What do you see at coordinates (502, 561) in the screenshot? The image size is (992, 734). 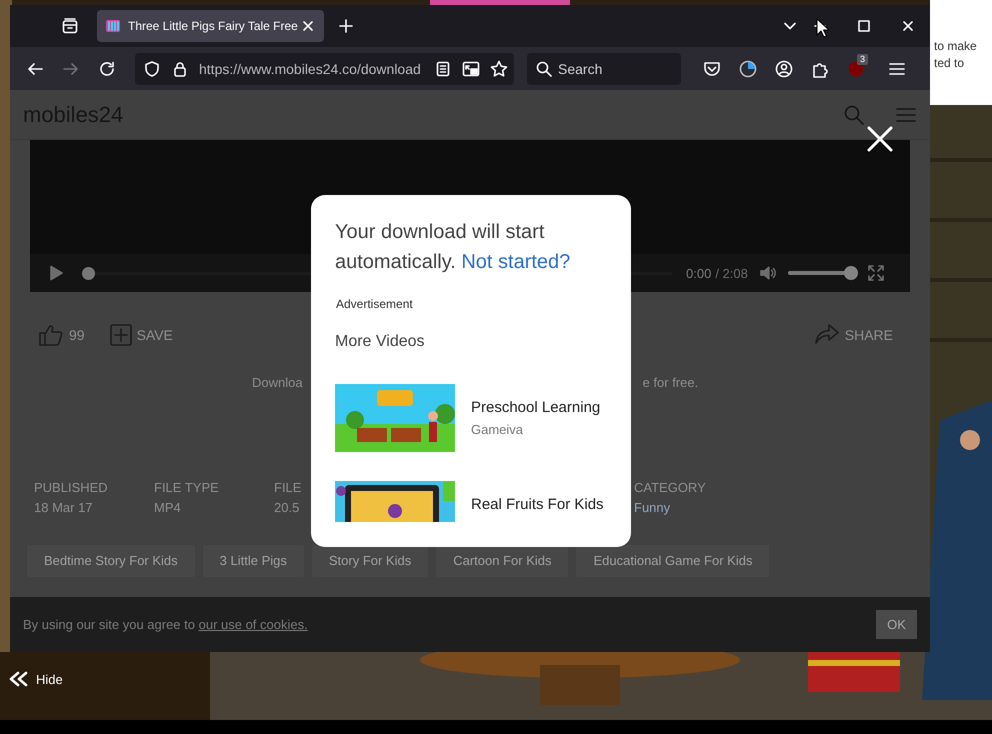 I see `tag-chip: Cartoon For Kids` at bounding box center [502, 561].